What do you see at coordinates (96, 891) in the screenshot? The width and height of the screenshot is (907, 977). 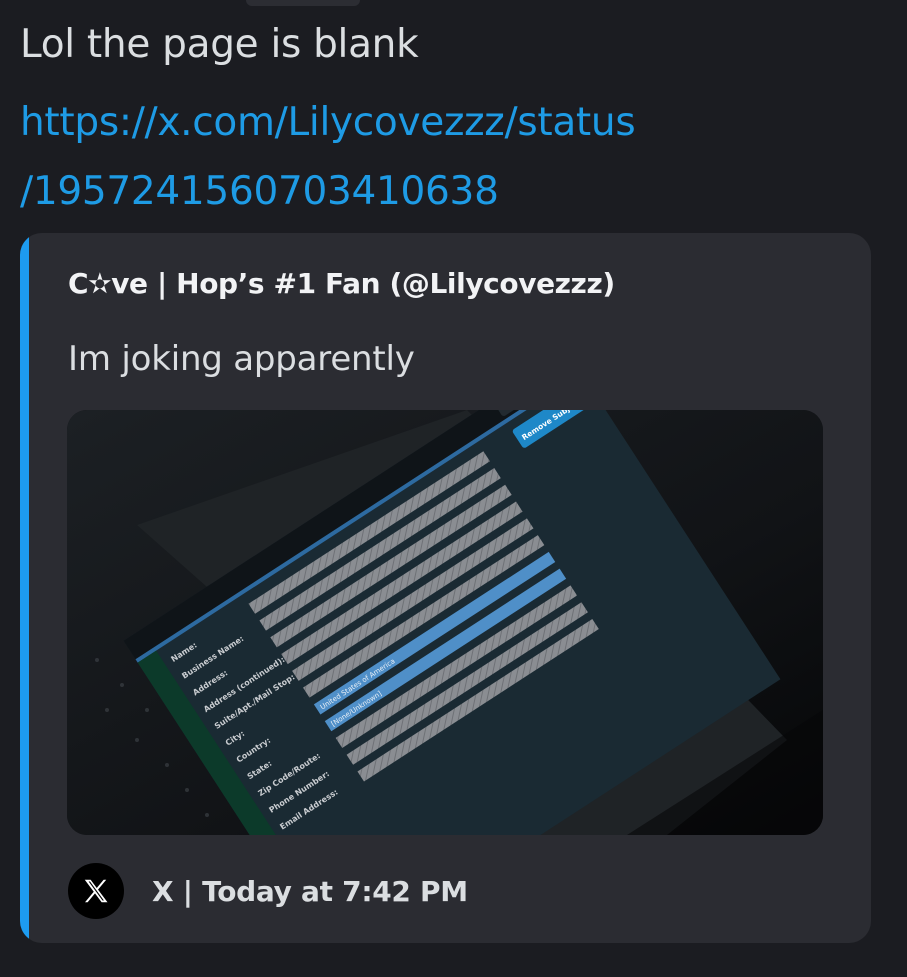 I see `x-logo-icon` at bounding box center [96, 891].